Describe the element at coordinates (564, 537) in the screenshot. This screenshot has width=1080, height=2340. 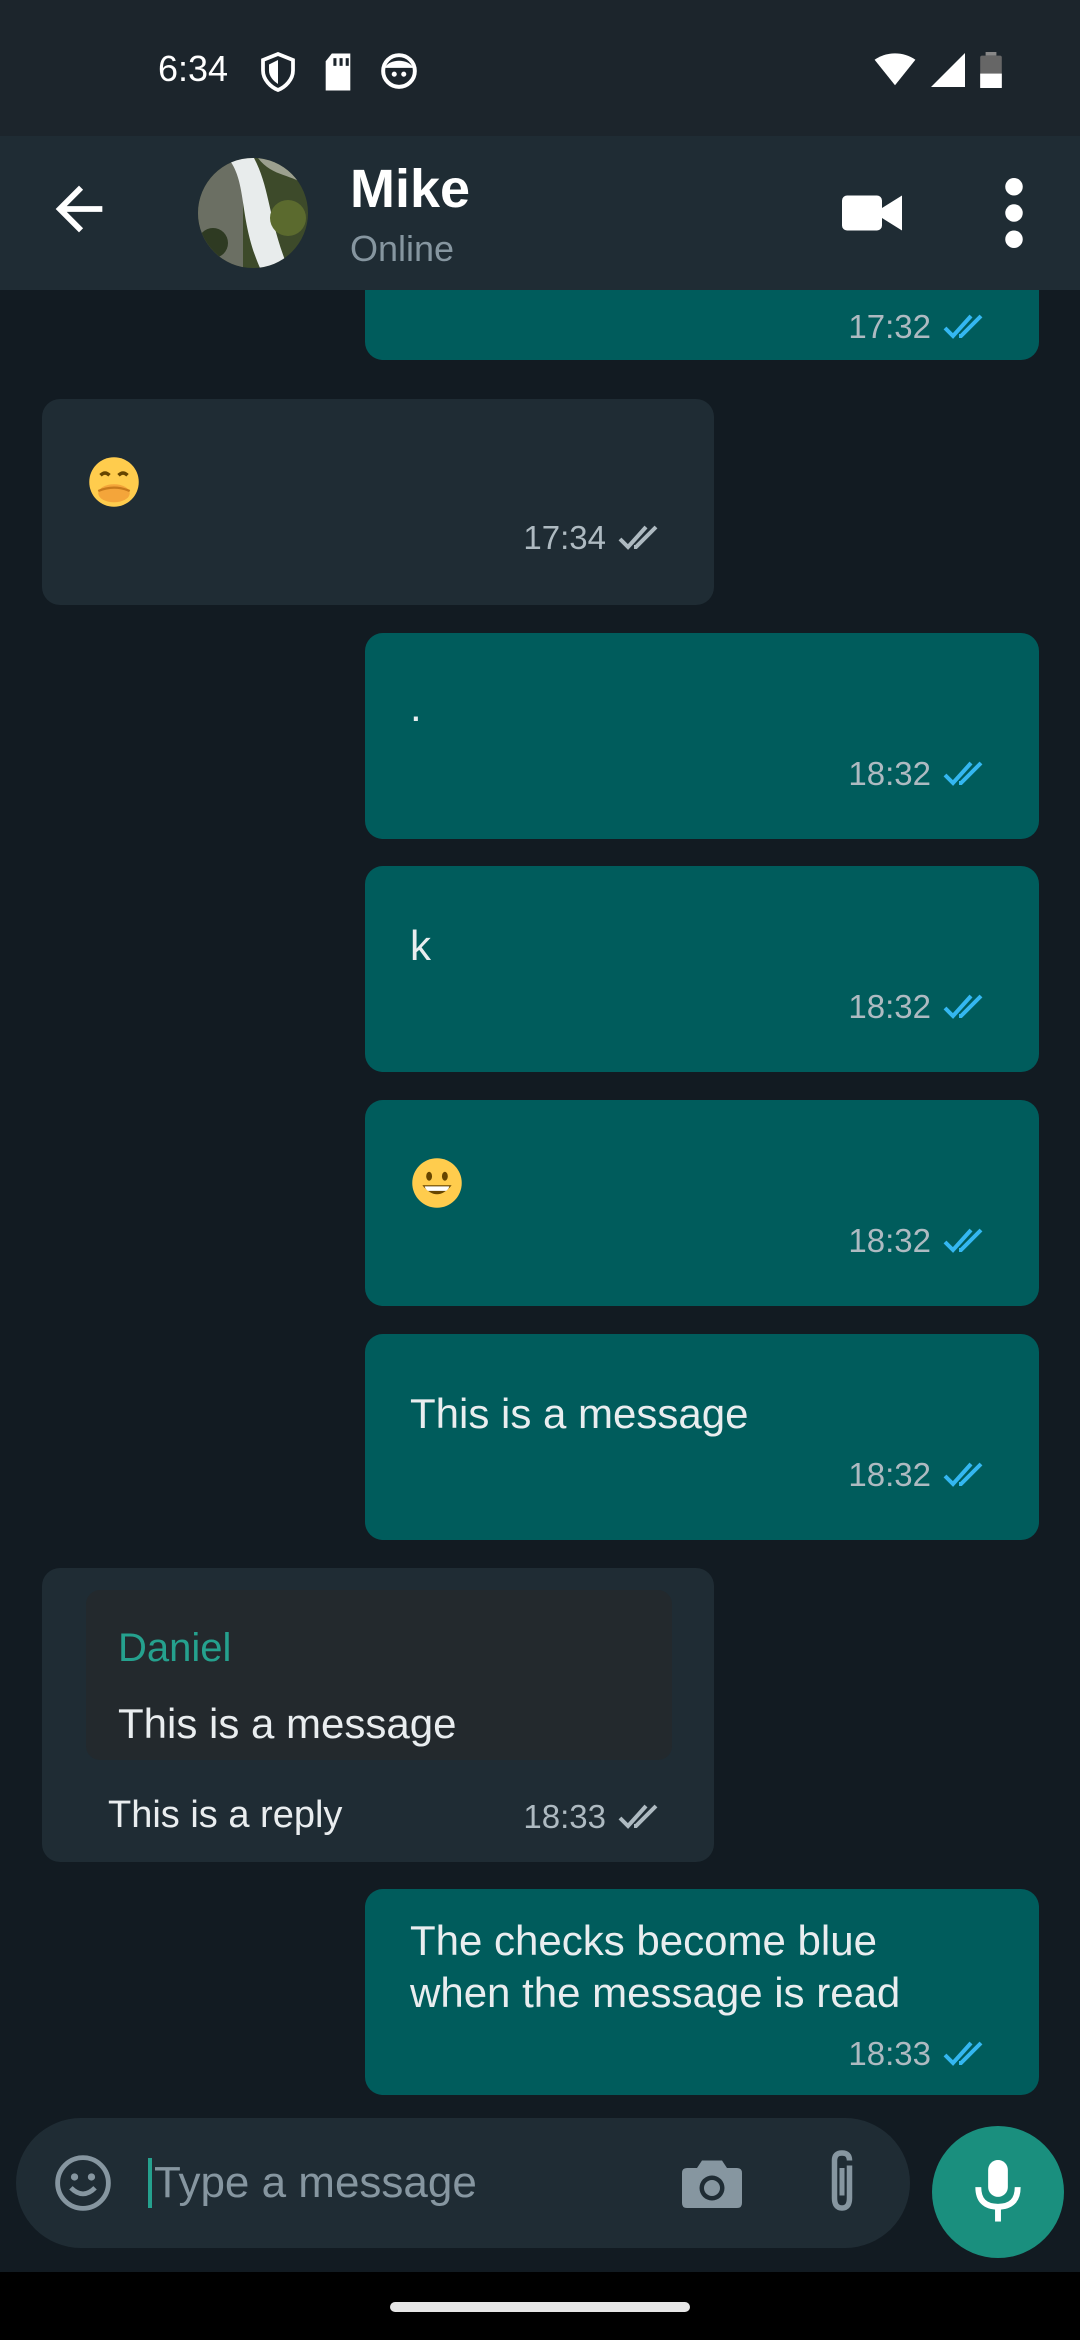
I see `message-time: 17:34` at that location.